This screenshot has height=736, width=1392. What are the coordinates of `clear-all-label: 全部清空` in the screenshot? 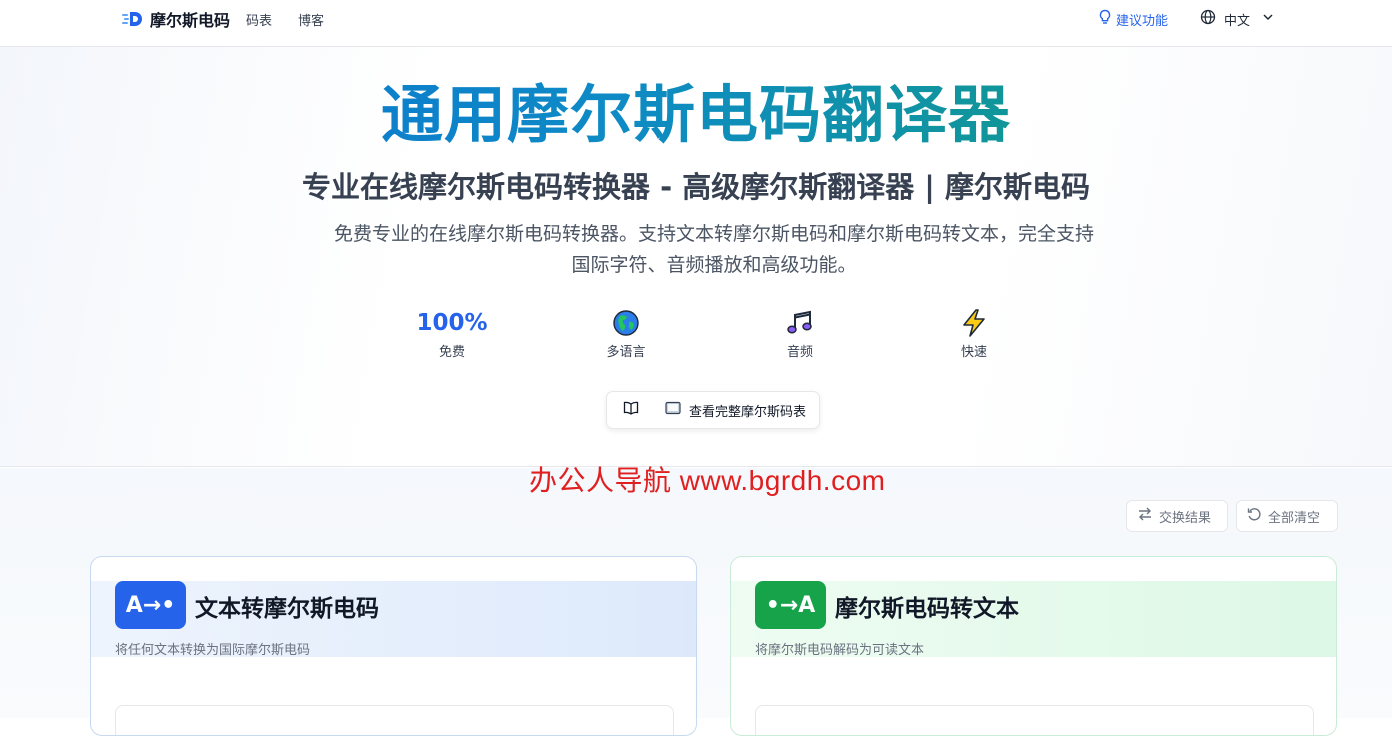 It's located at (1294, 518).